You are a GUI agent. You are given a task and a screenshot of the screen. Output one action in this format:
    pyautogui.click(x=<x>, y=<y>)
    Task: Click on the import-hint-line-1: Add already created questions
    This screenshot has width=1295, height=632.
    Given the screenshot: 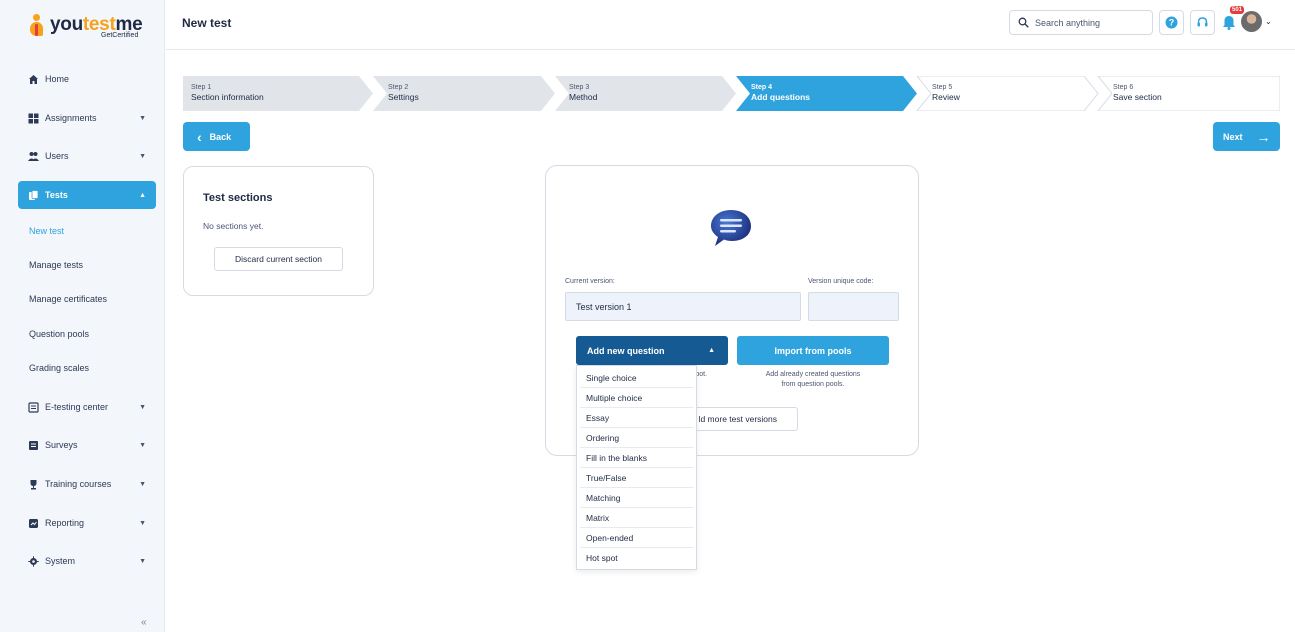 What is the action you would take?
    pyautogui.click(x=813, y=374)
    